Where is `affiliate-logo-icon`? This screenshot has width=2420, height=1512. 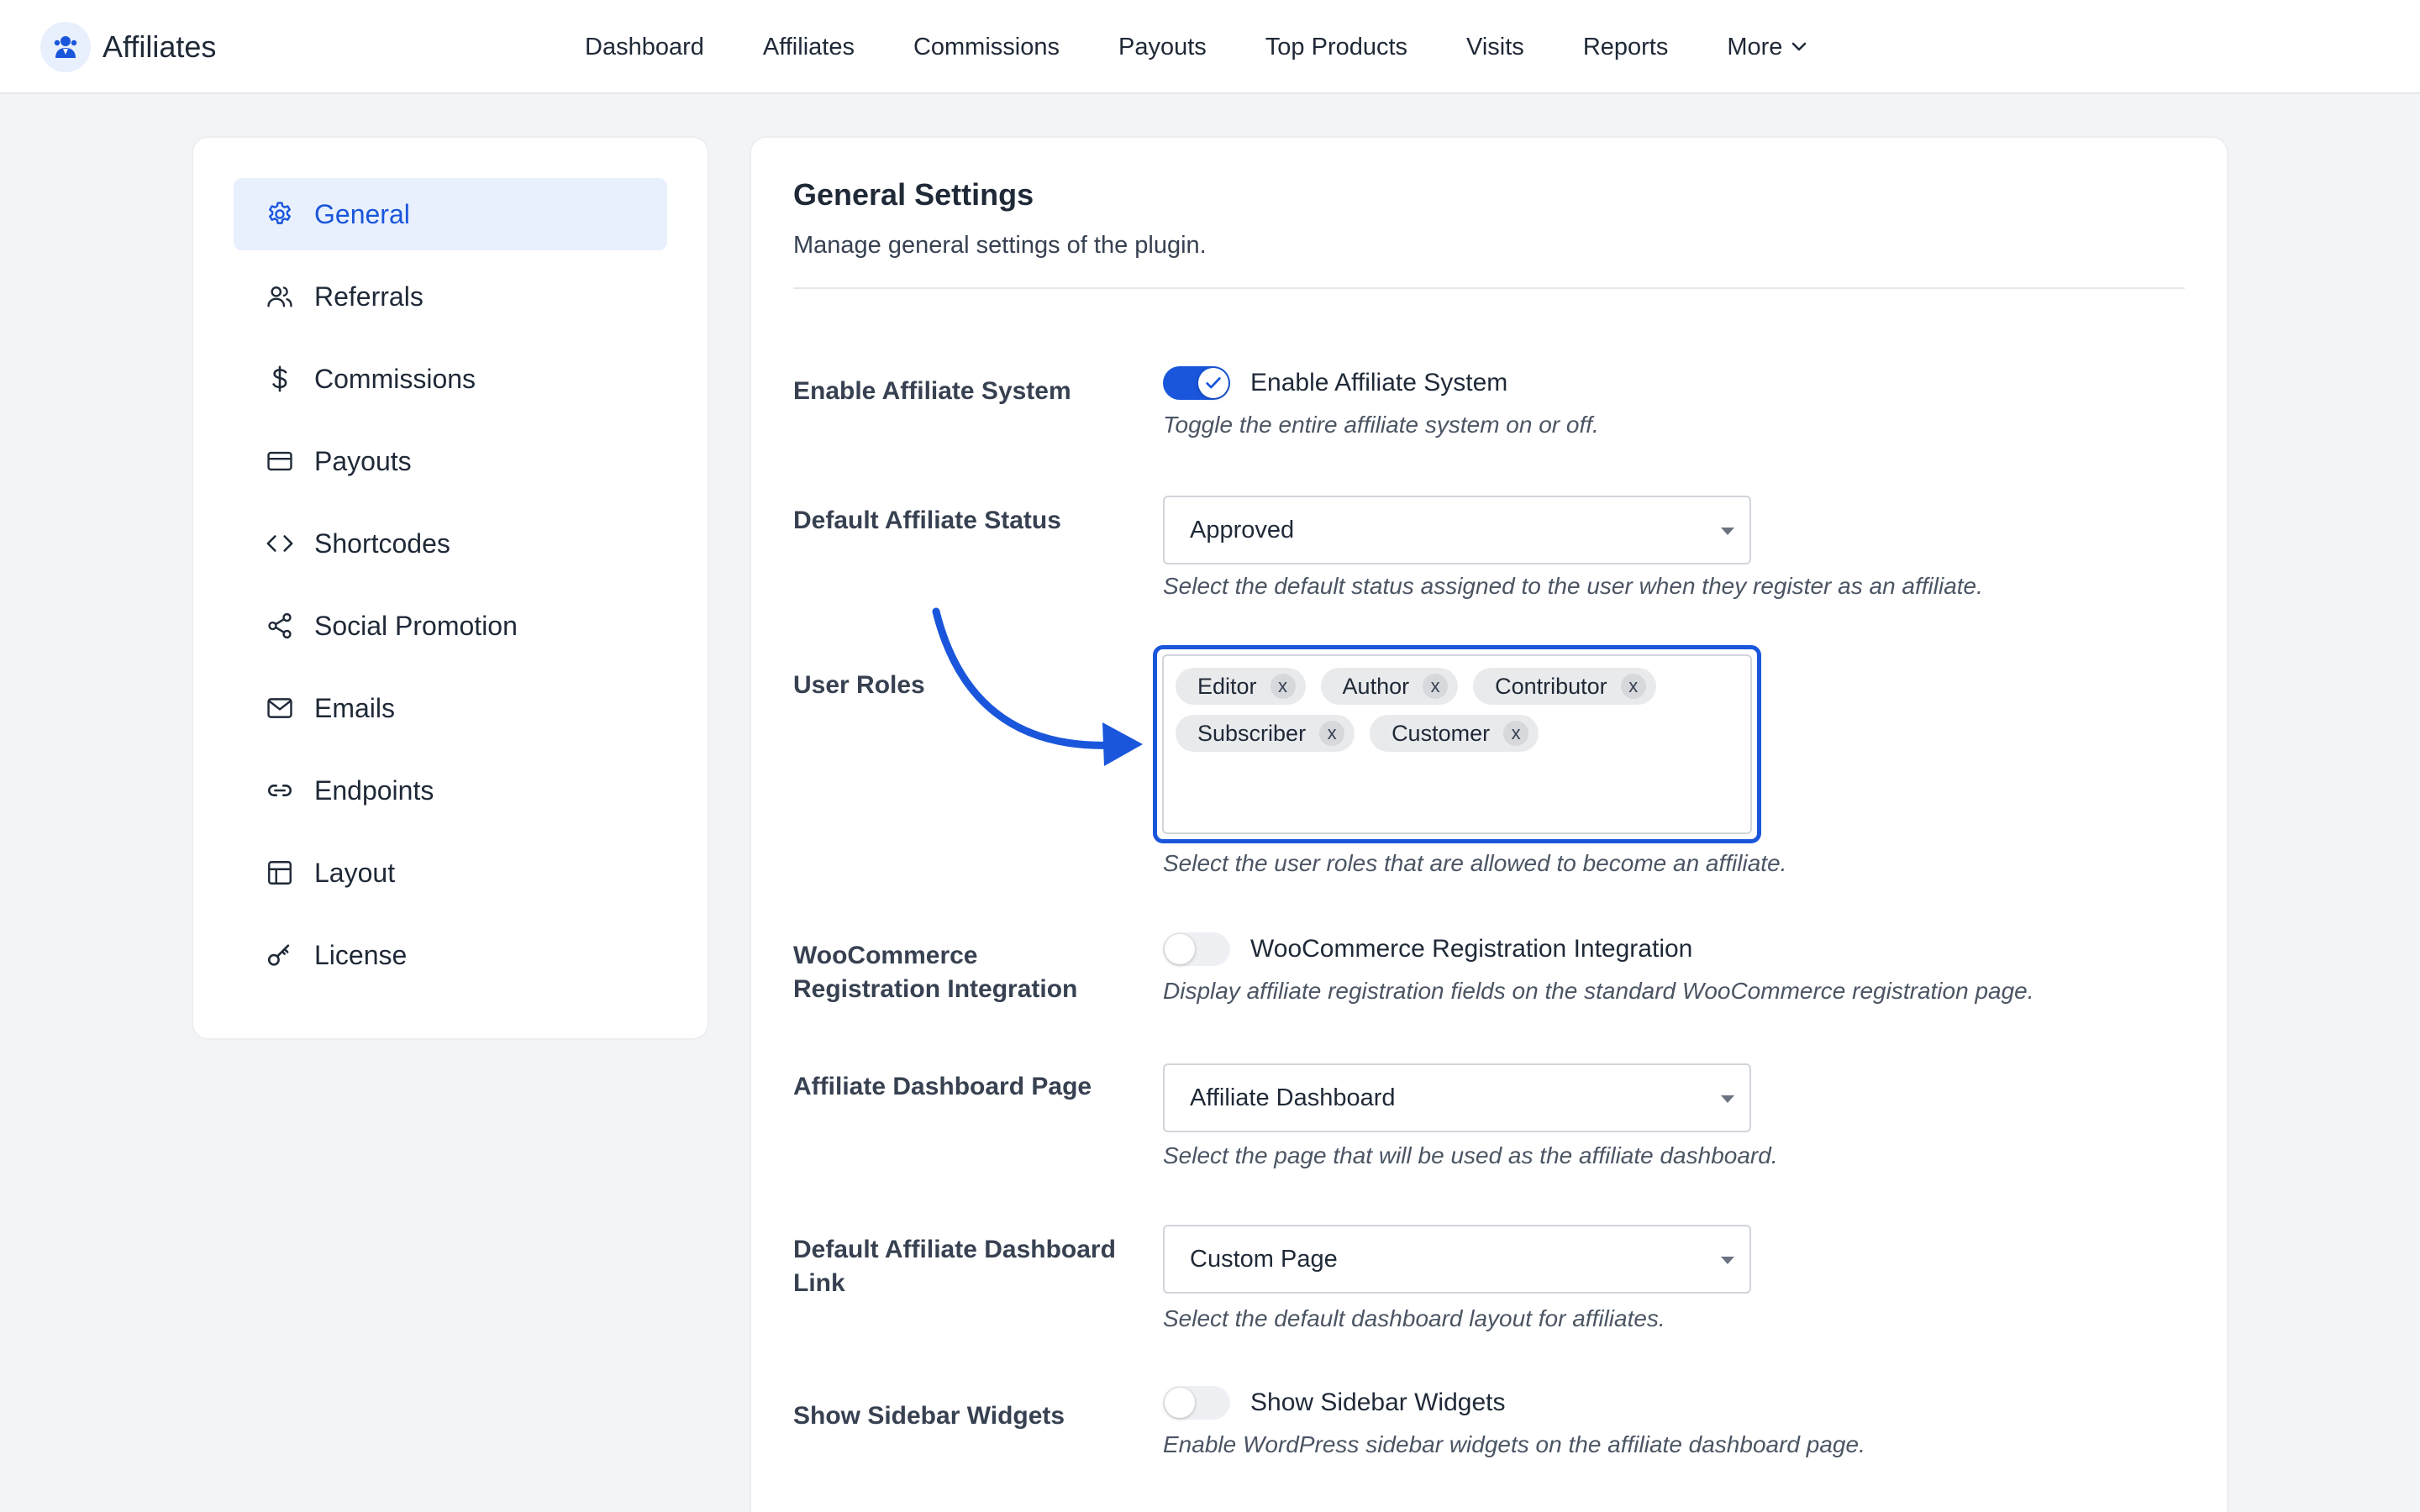 affiliate-logo-icon is located at coordinates (65, 47).